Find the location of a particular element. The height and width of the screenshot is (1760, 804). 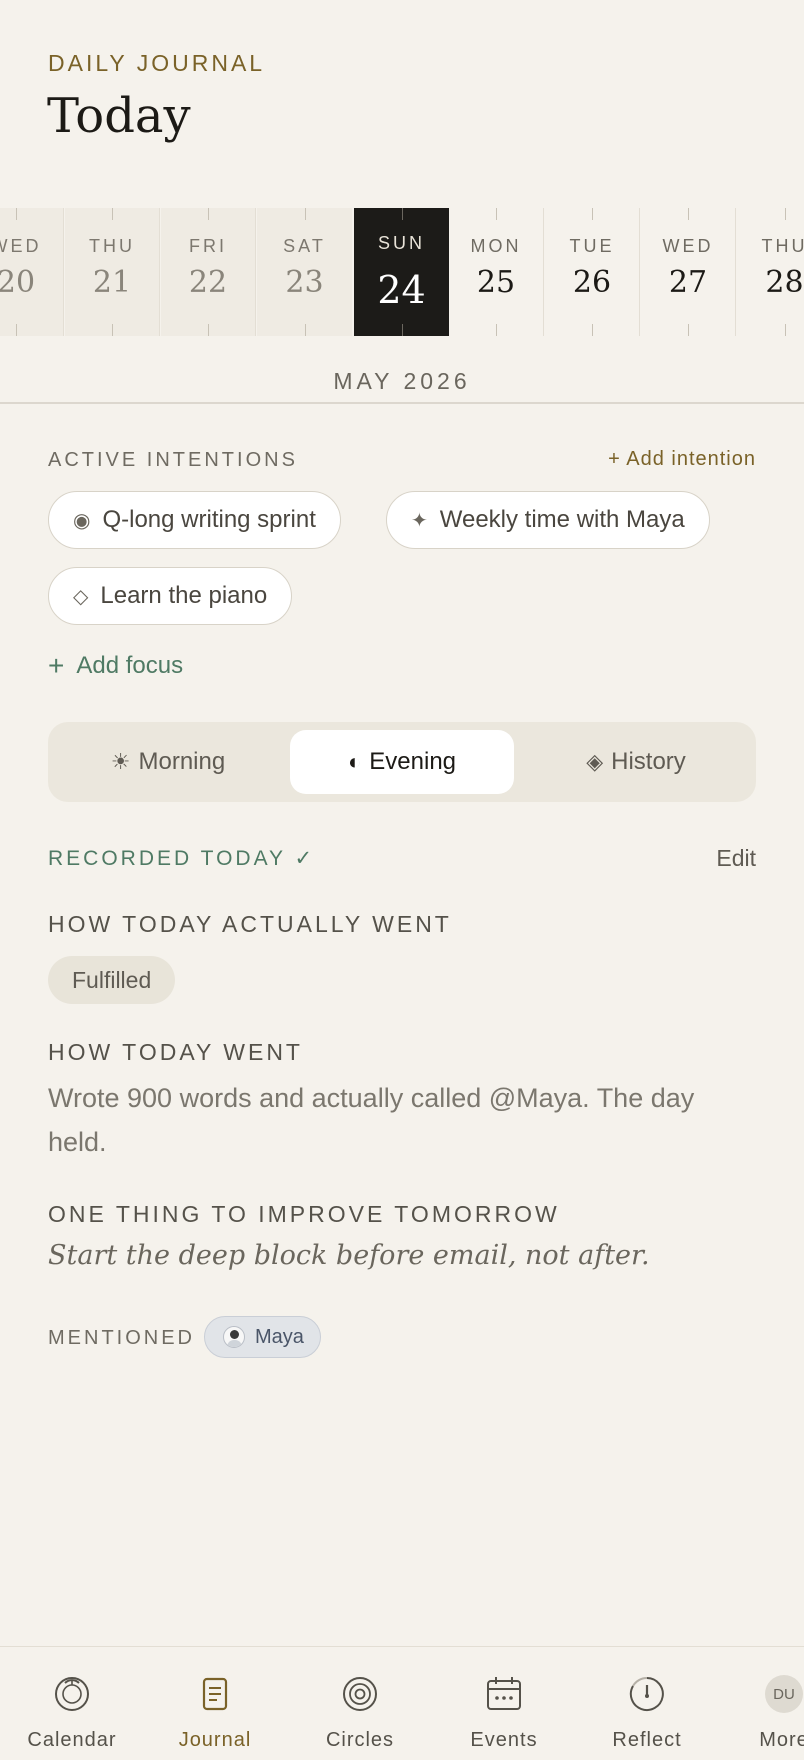

day-name: SUN is located at coordinates (401, 243).